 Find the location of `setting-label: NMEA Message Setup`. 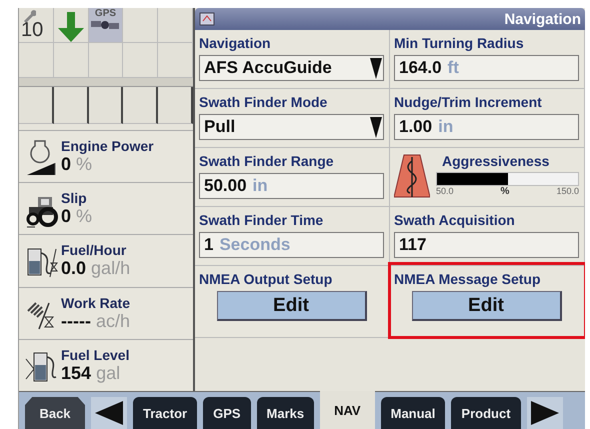

setting-label: NMEA Message Setup is located at coordinates (468, 279).